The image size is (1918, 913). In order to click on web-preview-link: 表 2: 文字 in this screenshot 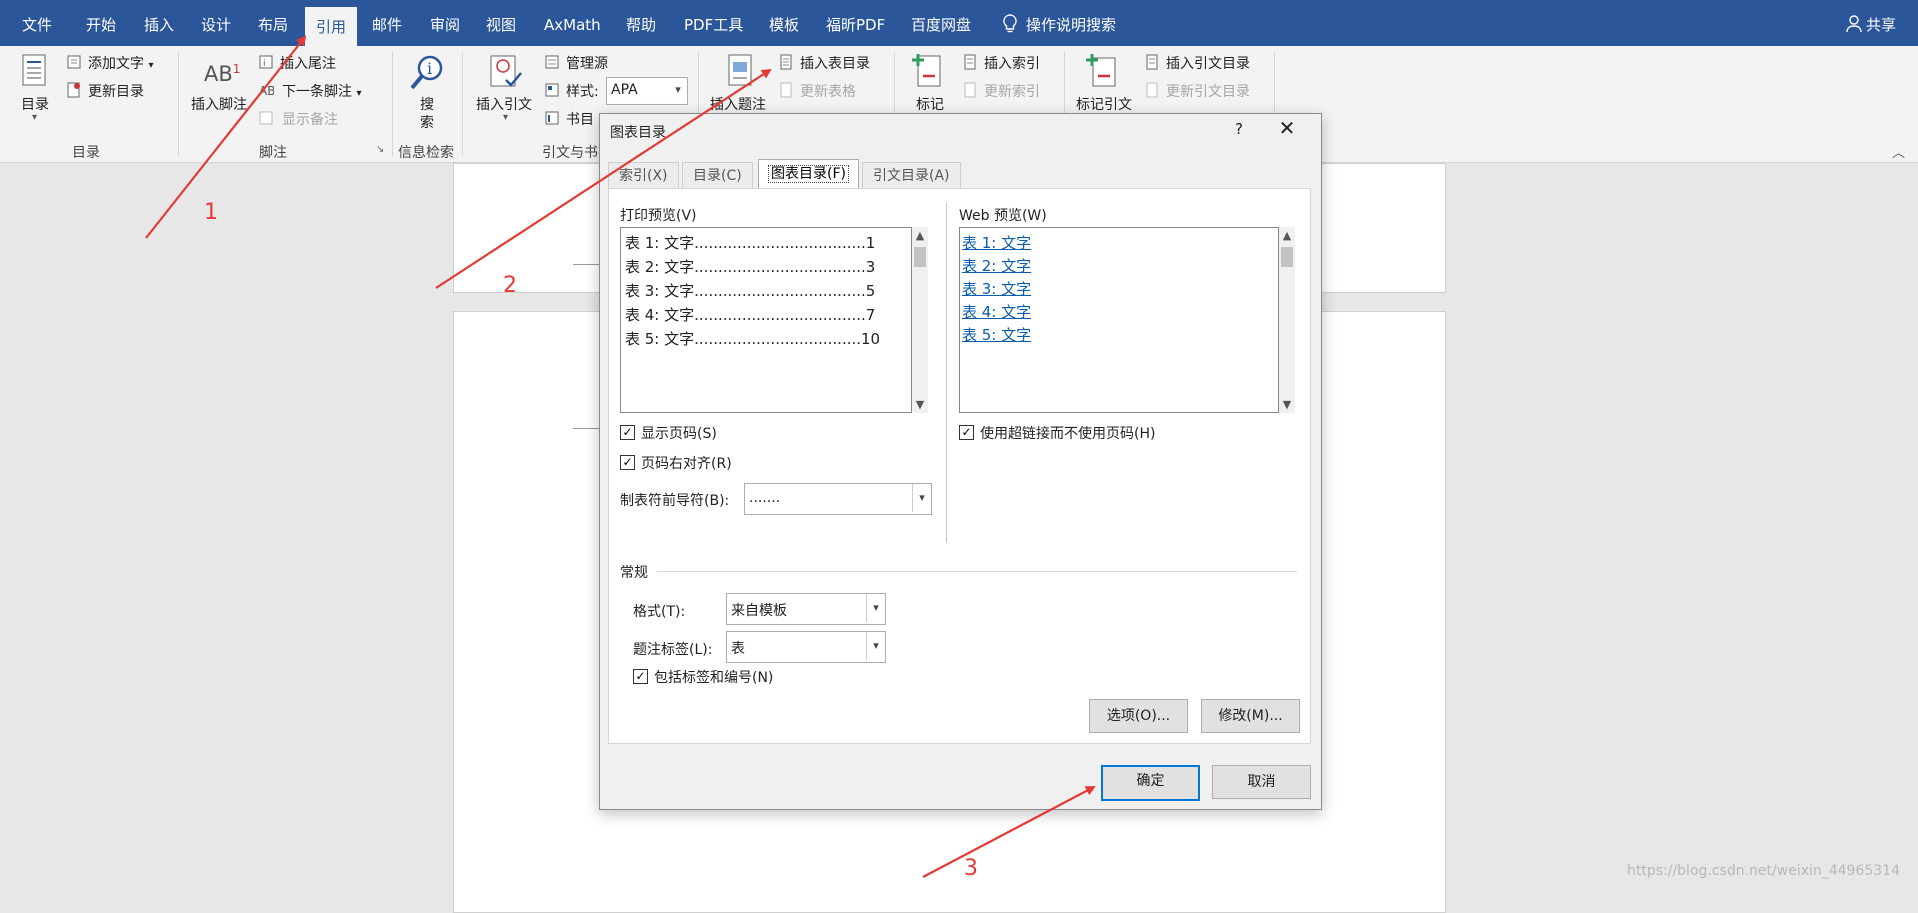, I will do `click(996, 265)`.